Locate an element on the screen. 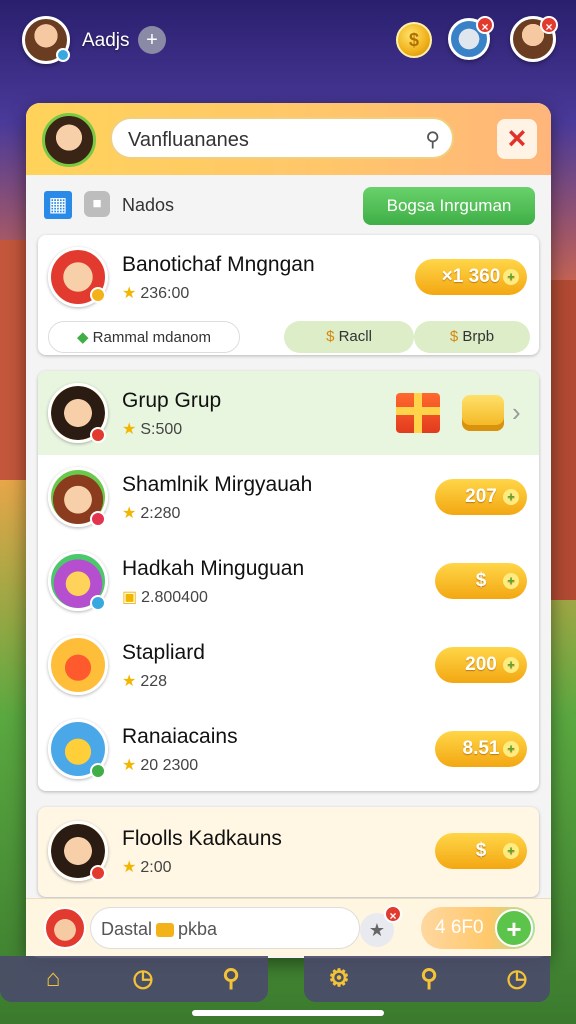 This screenshot has height=1024, width=576. chat-text: Dastal pkba is located at coordinates (159, 929).